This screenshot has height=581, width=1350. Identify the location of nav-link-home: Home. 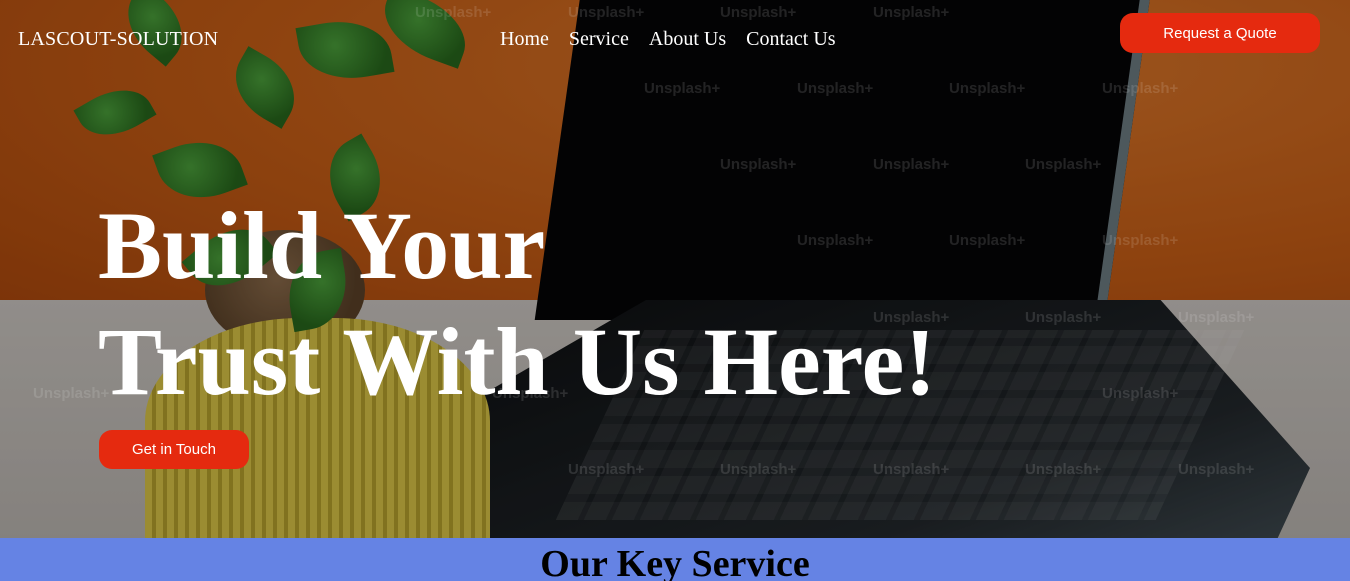
(524, 39).